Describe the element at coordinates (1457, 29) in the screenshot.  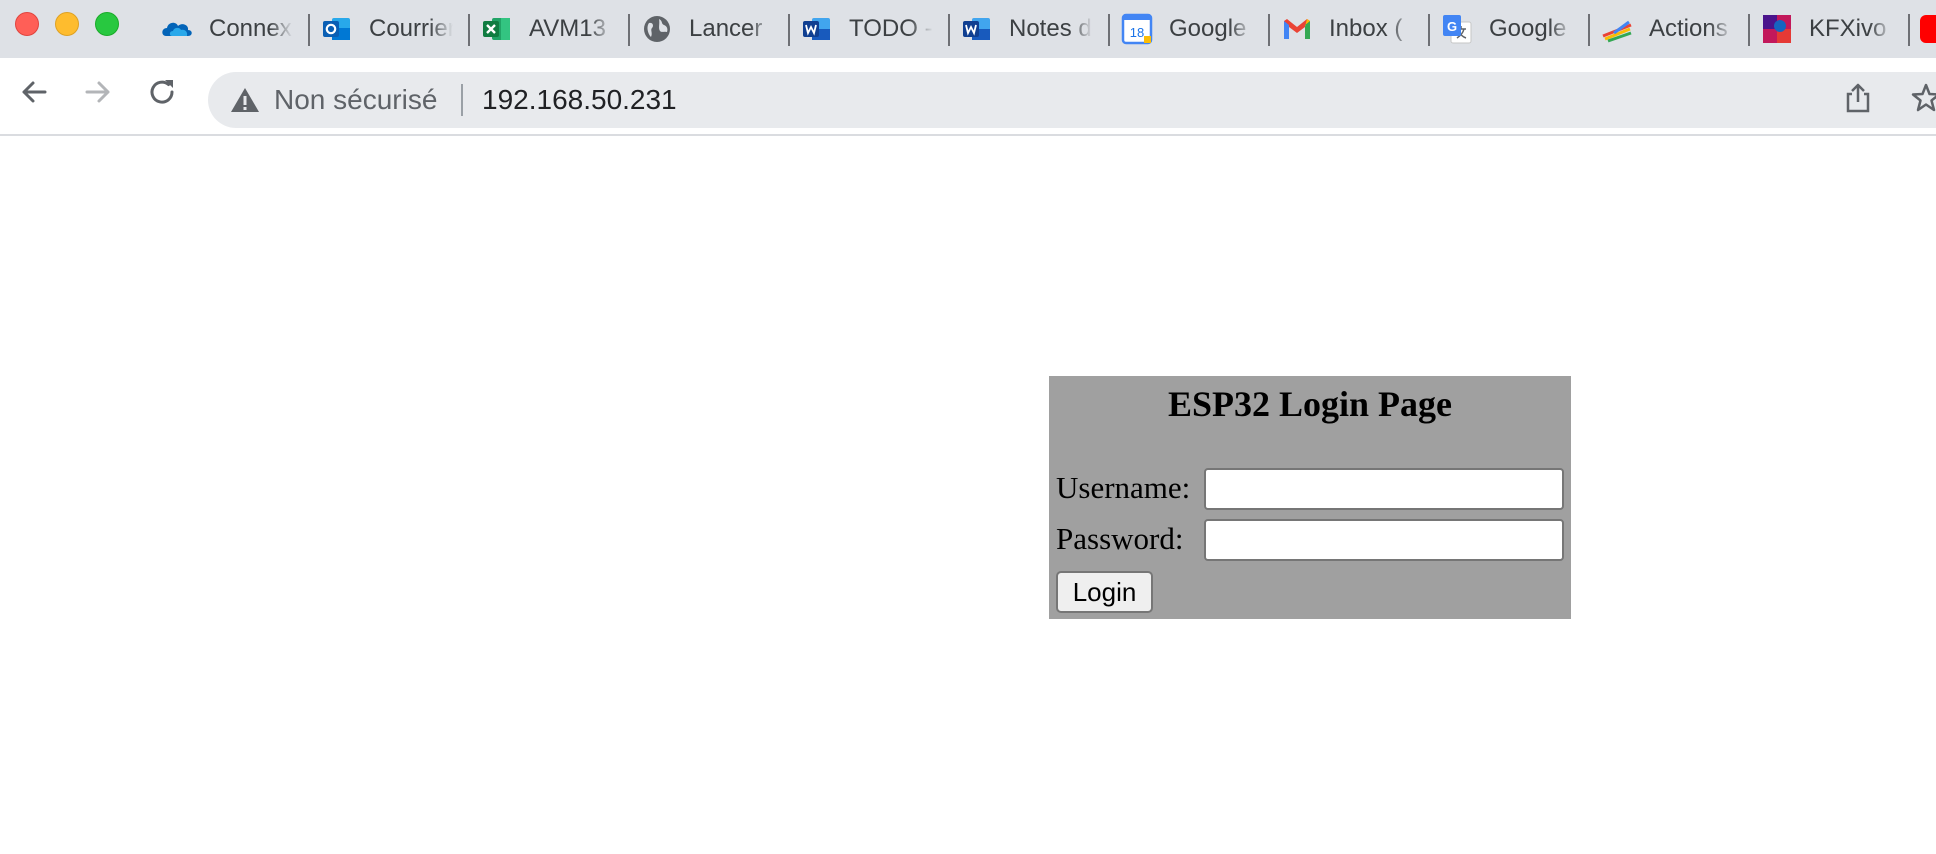
I see `google-translate-icon: G` at that location.